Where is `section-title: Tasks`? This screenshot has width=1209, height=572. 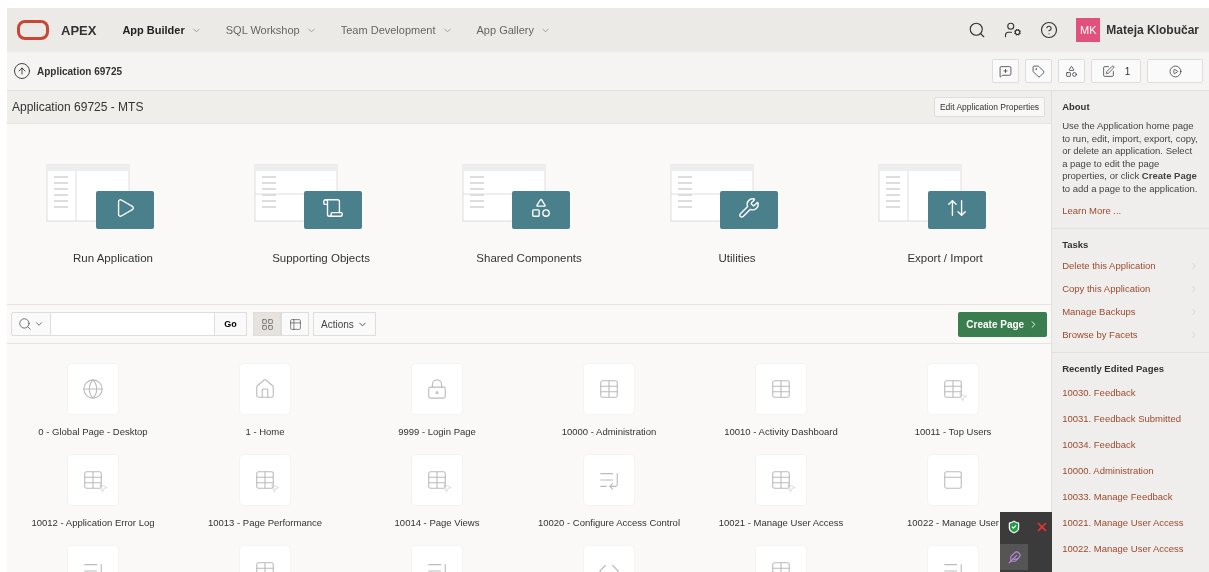
section-title: Tasks is located at coordinates (1076, 244).